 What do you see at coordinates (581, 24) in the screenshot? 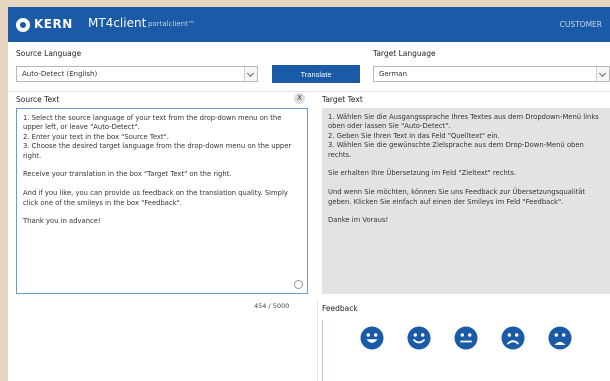
I see `user-menu: CUSTOMER` at bounding box center [581, 24].